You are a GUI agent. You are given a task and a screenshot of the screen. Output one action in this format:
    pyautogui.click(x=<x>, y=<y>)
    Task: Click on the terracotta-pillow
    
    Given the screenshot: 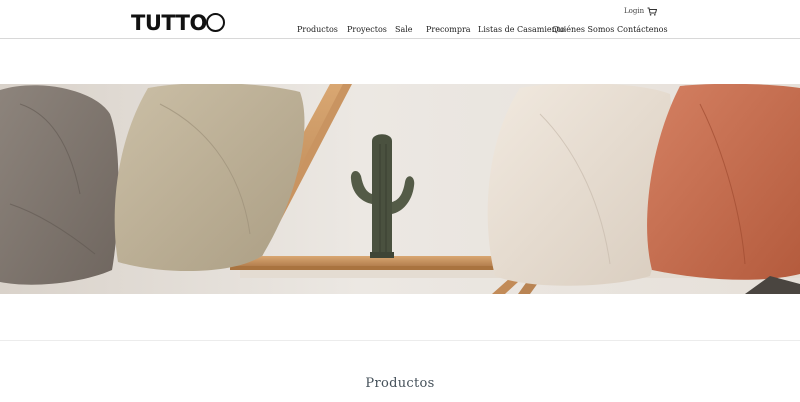 What is the action you would take?
    pyautogui.click(x=723, y=182)
    